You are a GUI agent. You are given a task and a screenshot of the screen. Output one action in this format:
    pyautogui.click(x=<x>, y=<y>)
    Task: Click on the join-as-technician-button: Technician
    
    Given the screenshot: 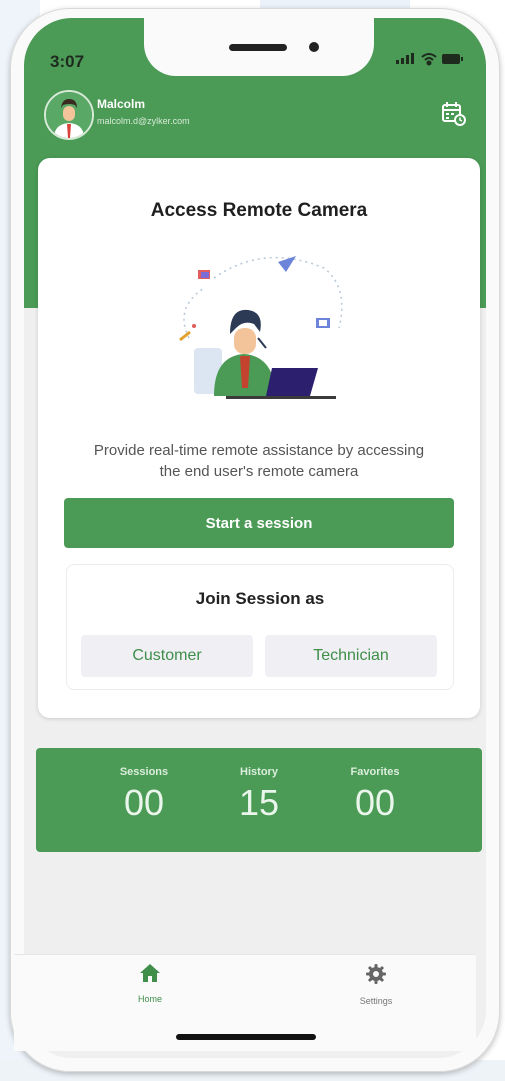 What is the action you would take?
    pyautogui.click(x=351, y=656)
    